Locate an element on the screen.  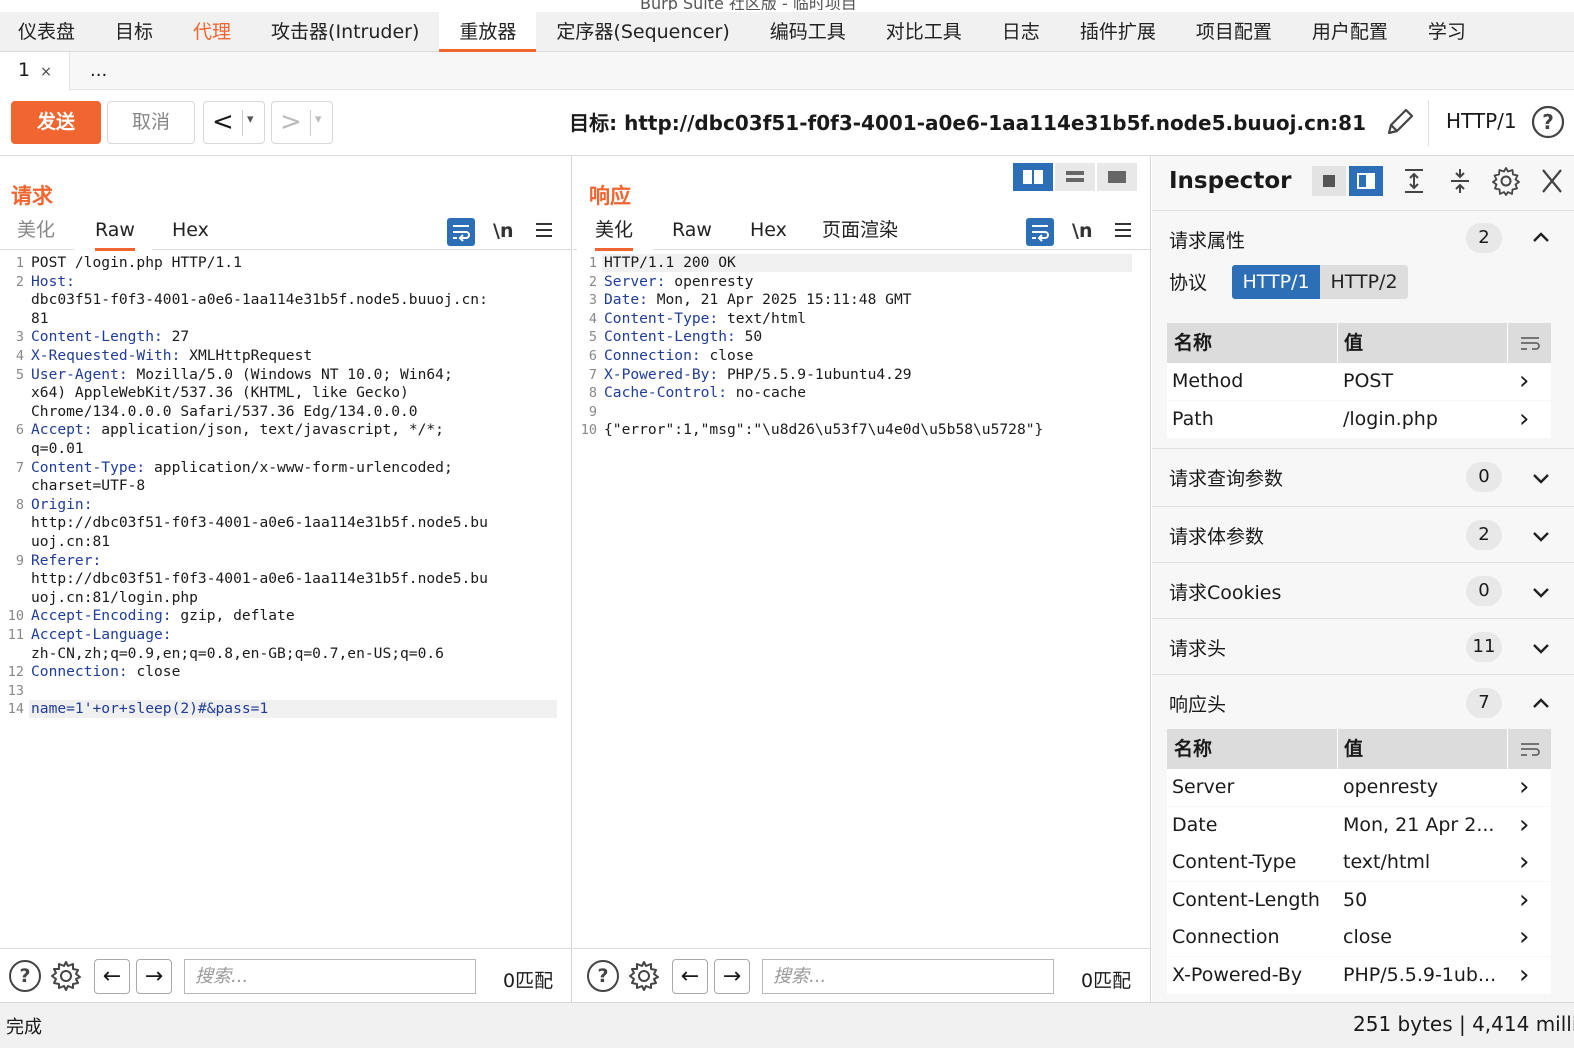
header-key: Server: is located at coordinates (635, 281).